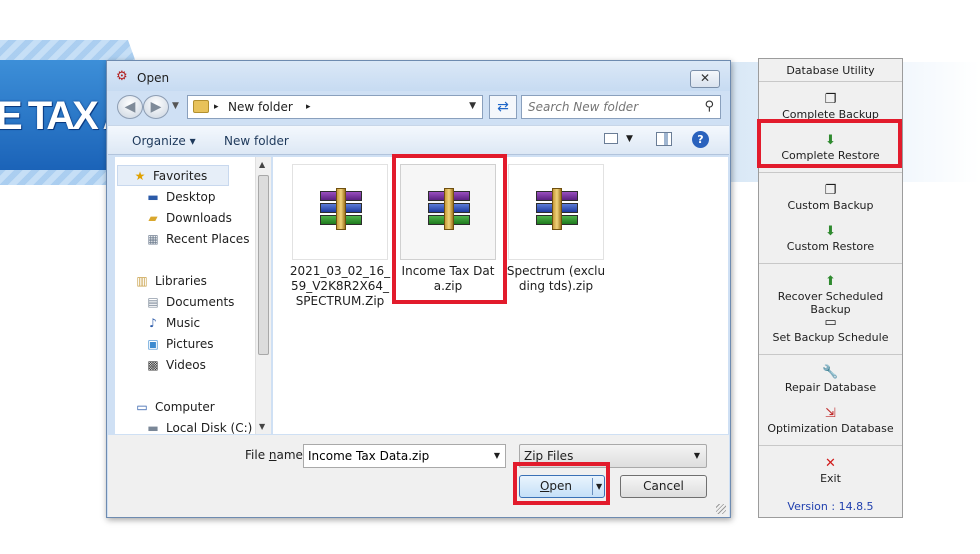 The width and height of the screenshot is (980, 554). What do you see at coordinates (256, 141) in the screenshot?
I see `new-folder-button: New folder` at bounding box center [256, 141].